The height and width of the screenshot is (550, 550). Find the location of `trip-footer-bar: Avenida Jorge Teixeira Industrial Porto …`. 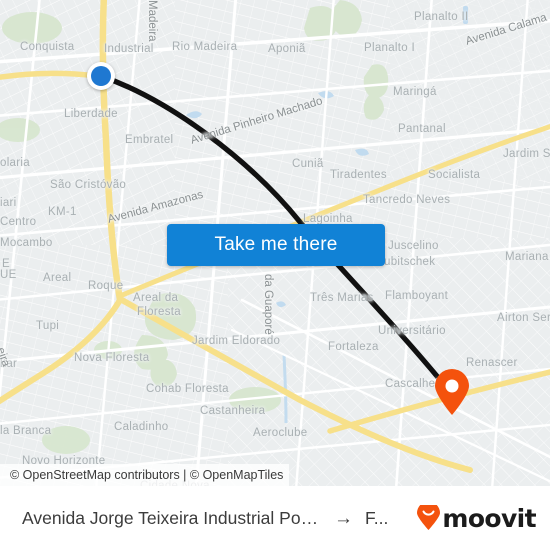

trip-footer-bar: Avenida Jorge Teixeira Industrial Porto … is located at coordinates (275, 518).